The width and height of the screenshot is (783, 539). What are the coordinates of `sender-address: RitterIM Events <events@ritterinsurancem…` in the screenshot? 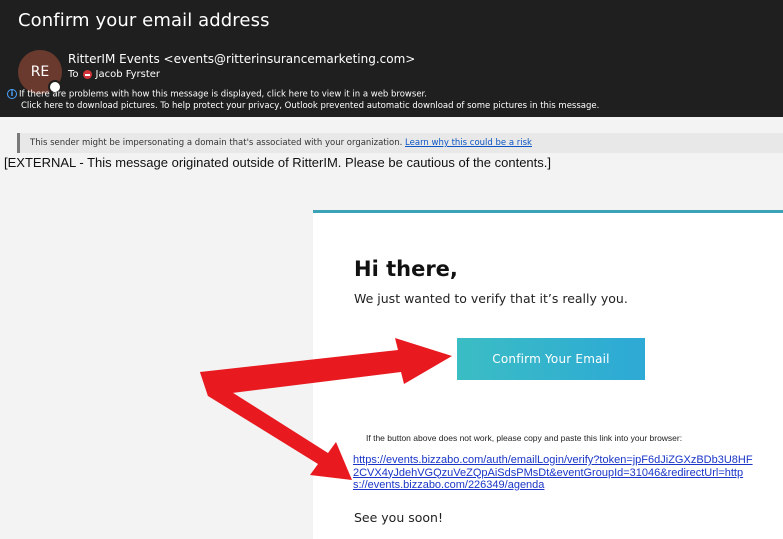 It's located at (241, 59).